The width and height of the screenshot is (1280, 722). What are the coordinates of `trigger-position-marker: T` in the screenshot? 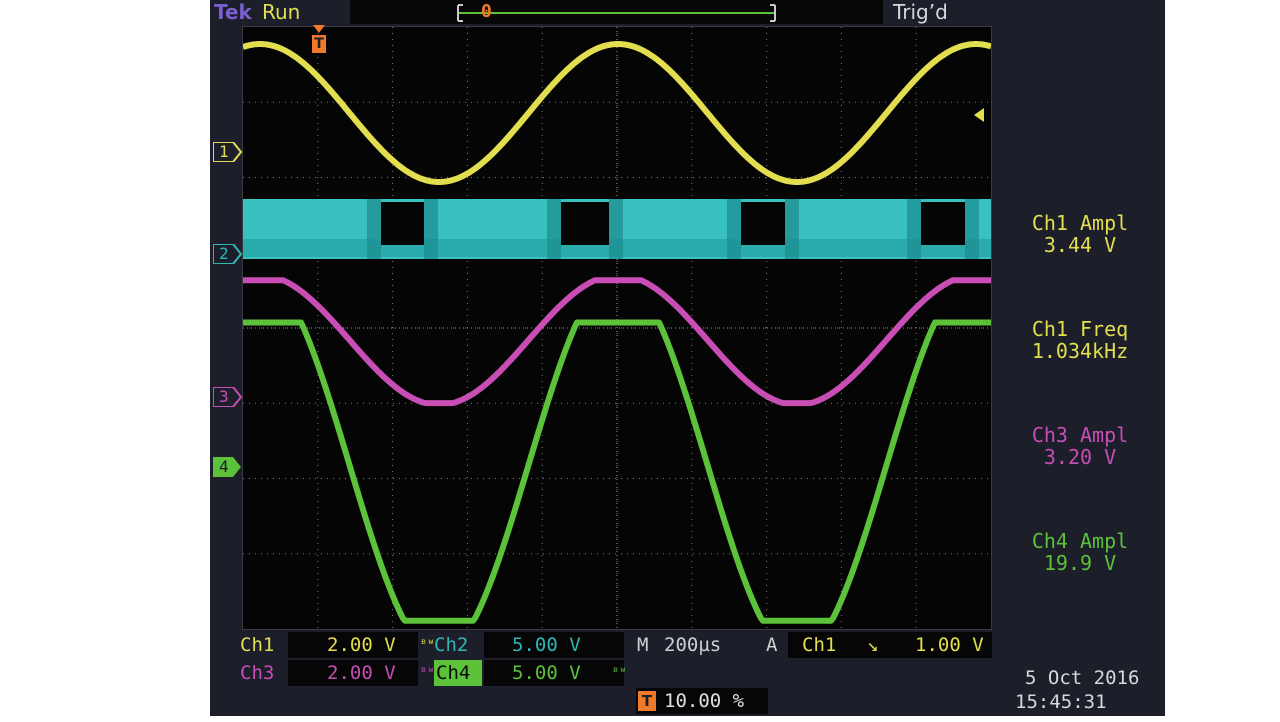 It's located at (319, 43).